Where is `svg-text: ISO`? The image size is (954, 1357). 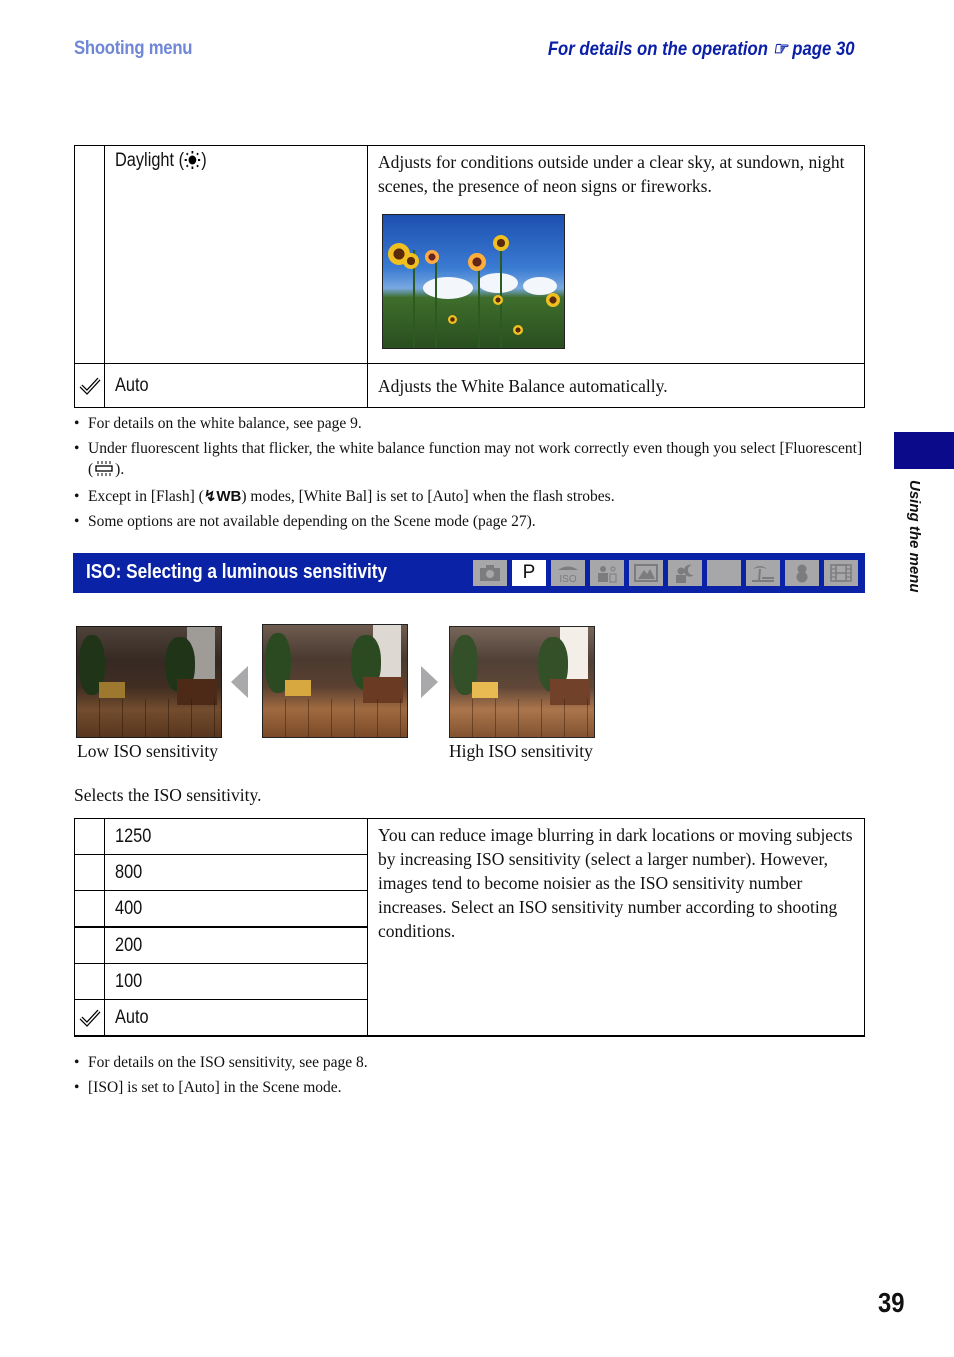 svg-text: ISO is located at coordinates (567, 578).